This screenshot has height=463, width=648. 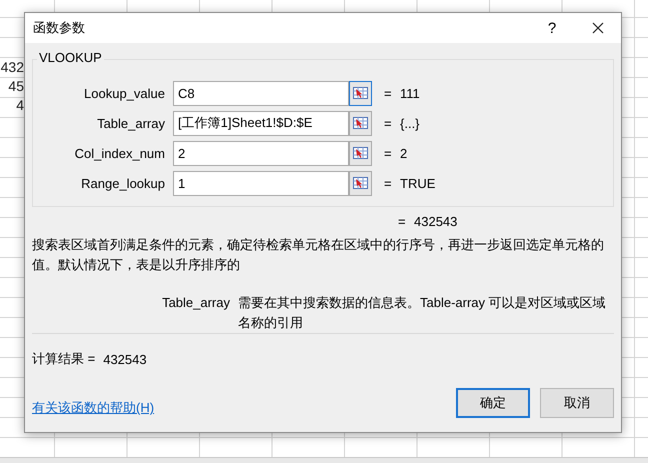 I want to click on argument-field: [工作簿1]Sheet1!$D:$E, so click(x=261, y=123).